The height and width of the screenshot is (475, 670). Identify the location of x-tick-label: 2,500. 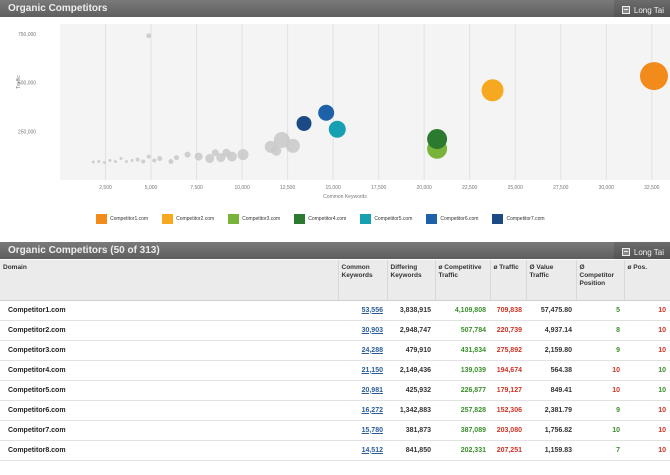
(105, 188).